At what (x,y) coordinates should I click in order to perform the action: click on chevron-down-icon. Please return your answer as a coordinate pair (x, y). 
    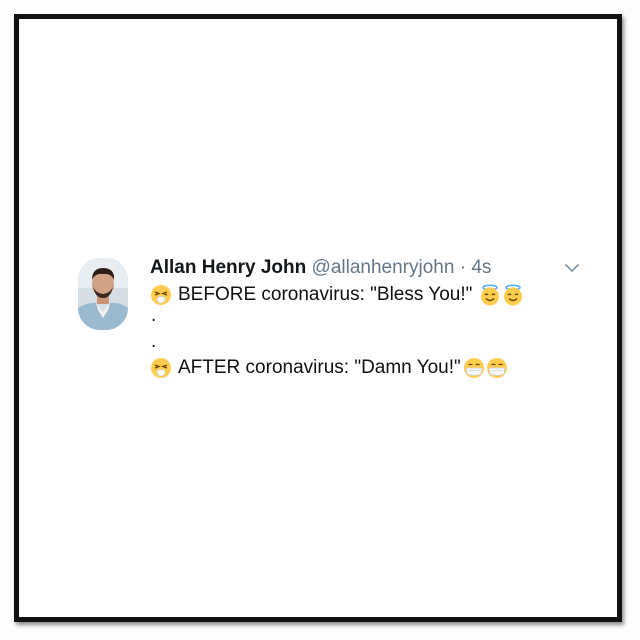
    Looking at the image, I should click on (572, 268).